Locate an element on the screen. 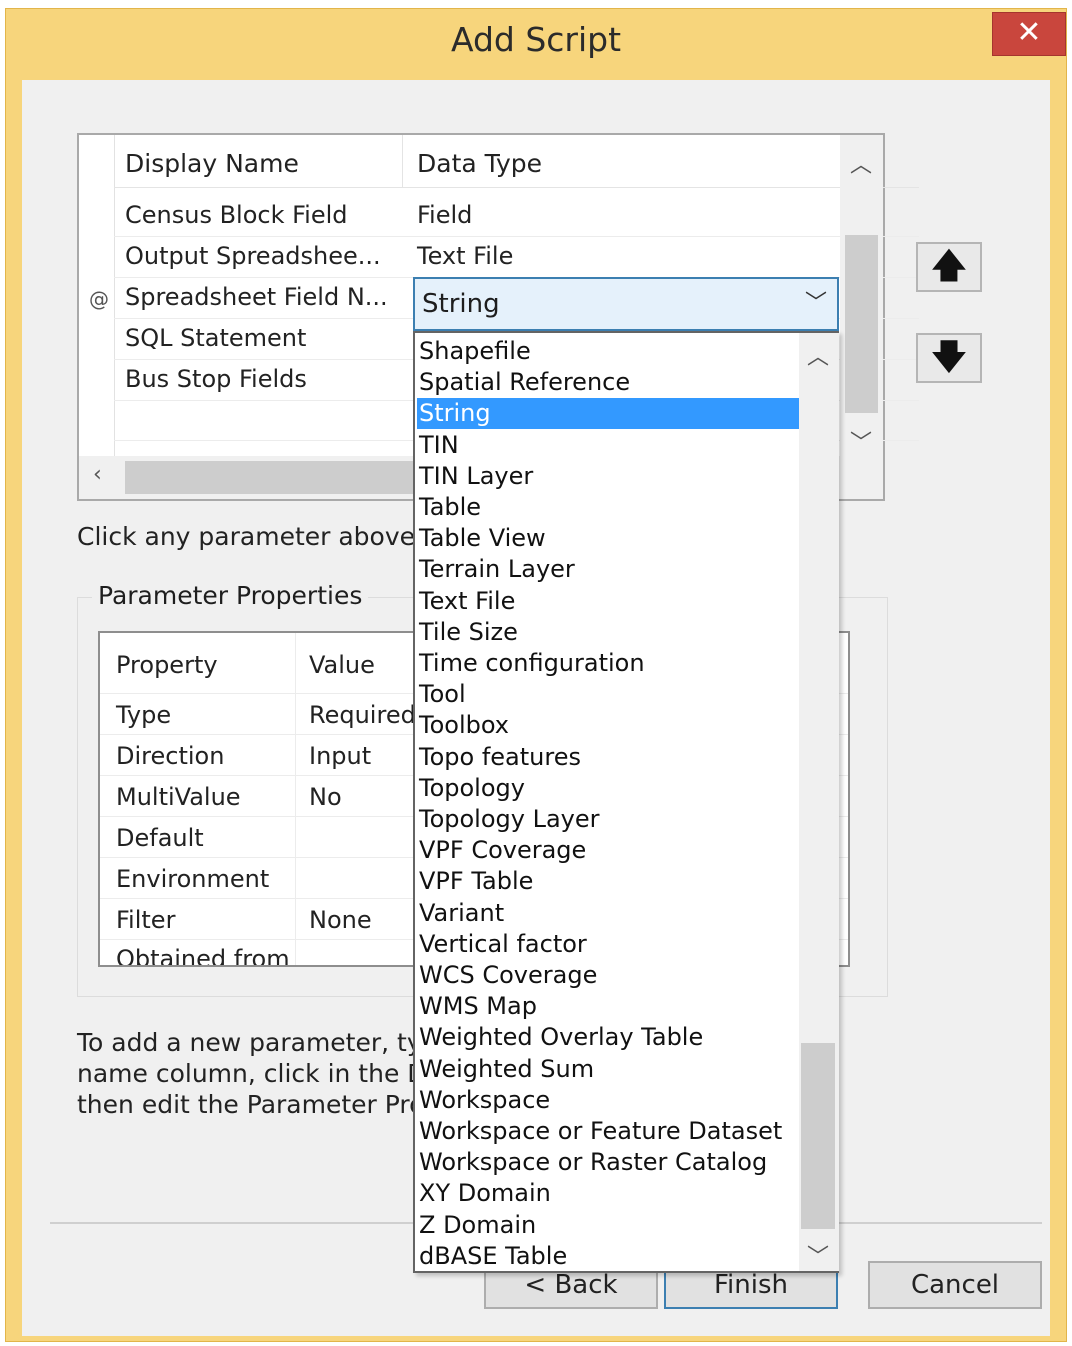 This screenshot has height=1346, width=1072. dropdown-option: dBASE Table is located at coordinates (608, 1256).